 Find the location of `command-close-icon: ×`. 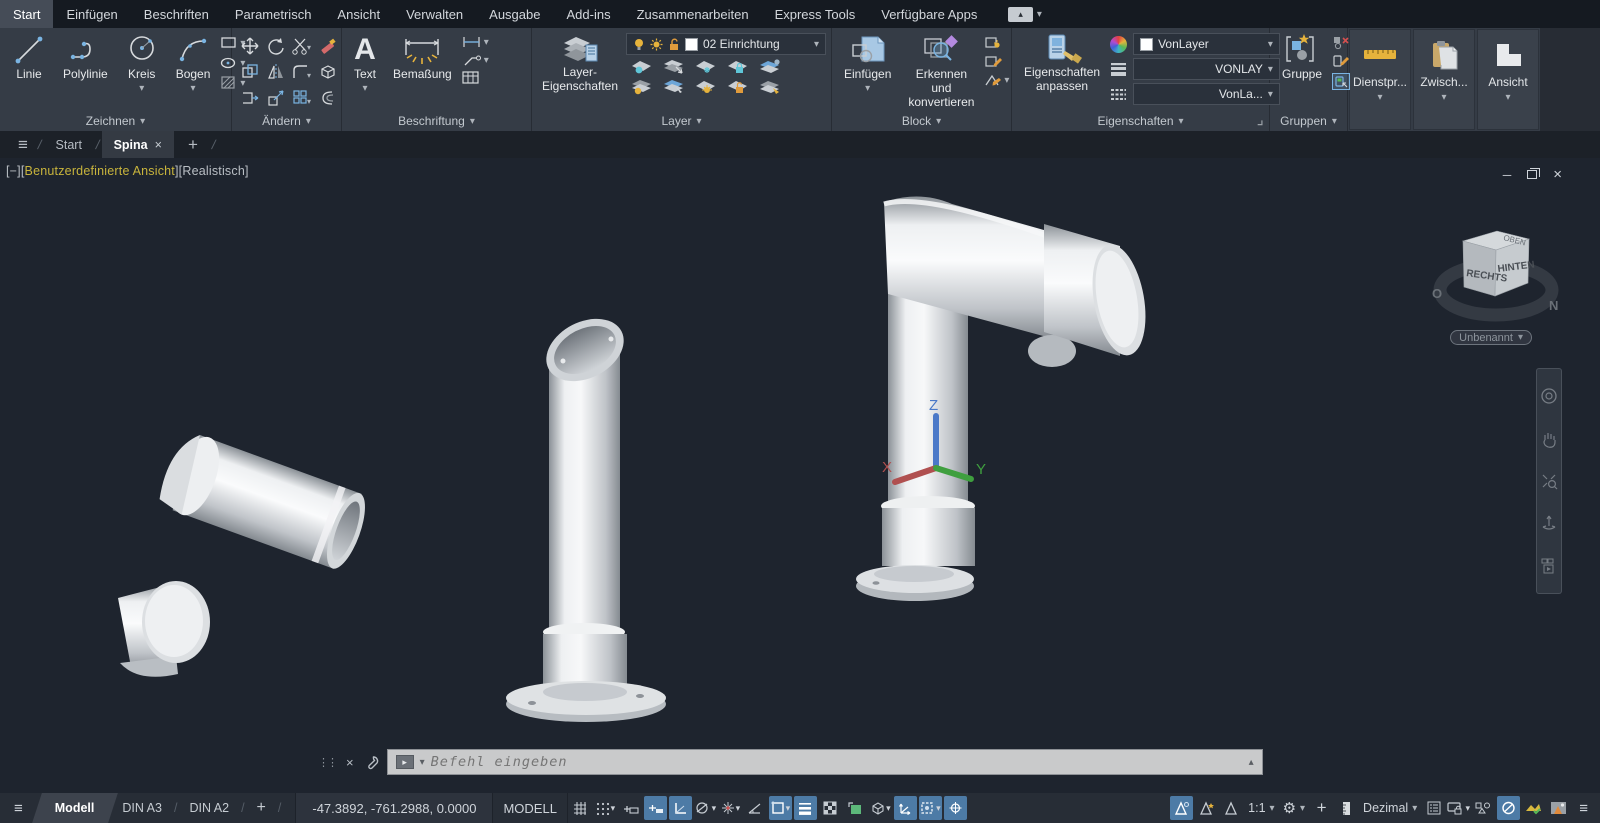

command-close-icon: × is located at coordinates (350, 762).